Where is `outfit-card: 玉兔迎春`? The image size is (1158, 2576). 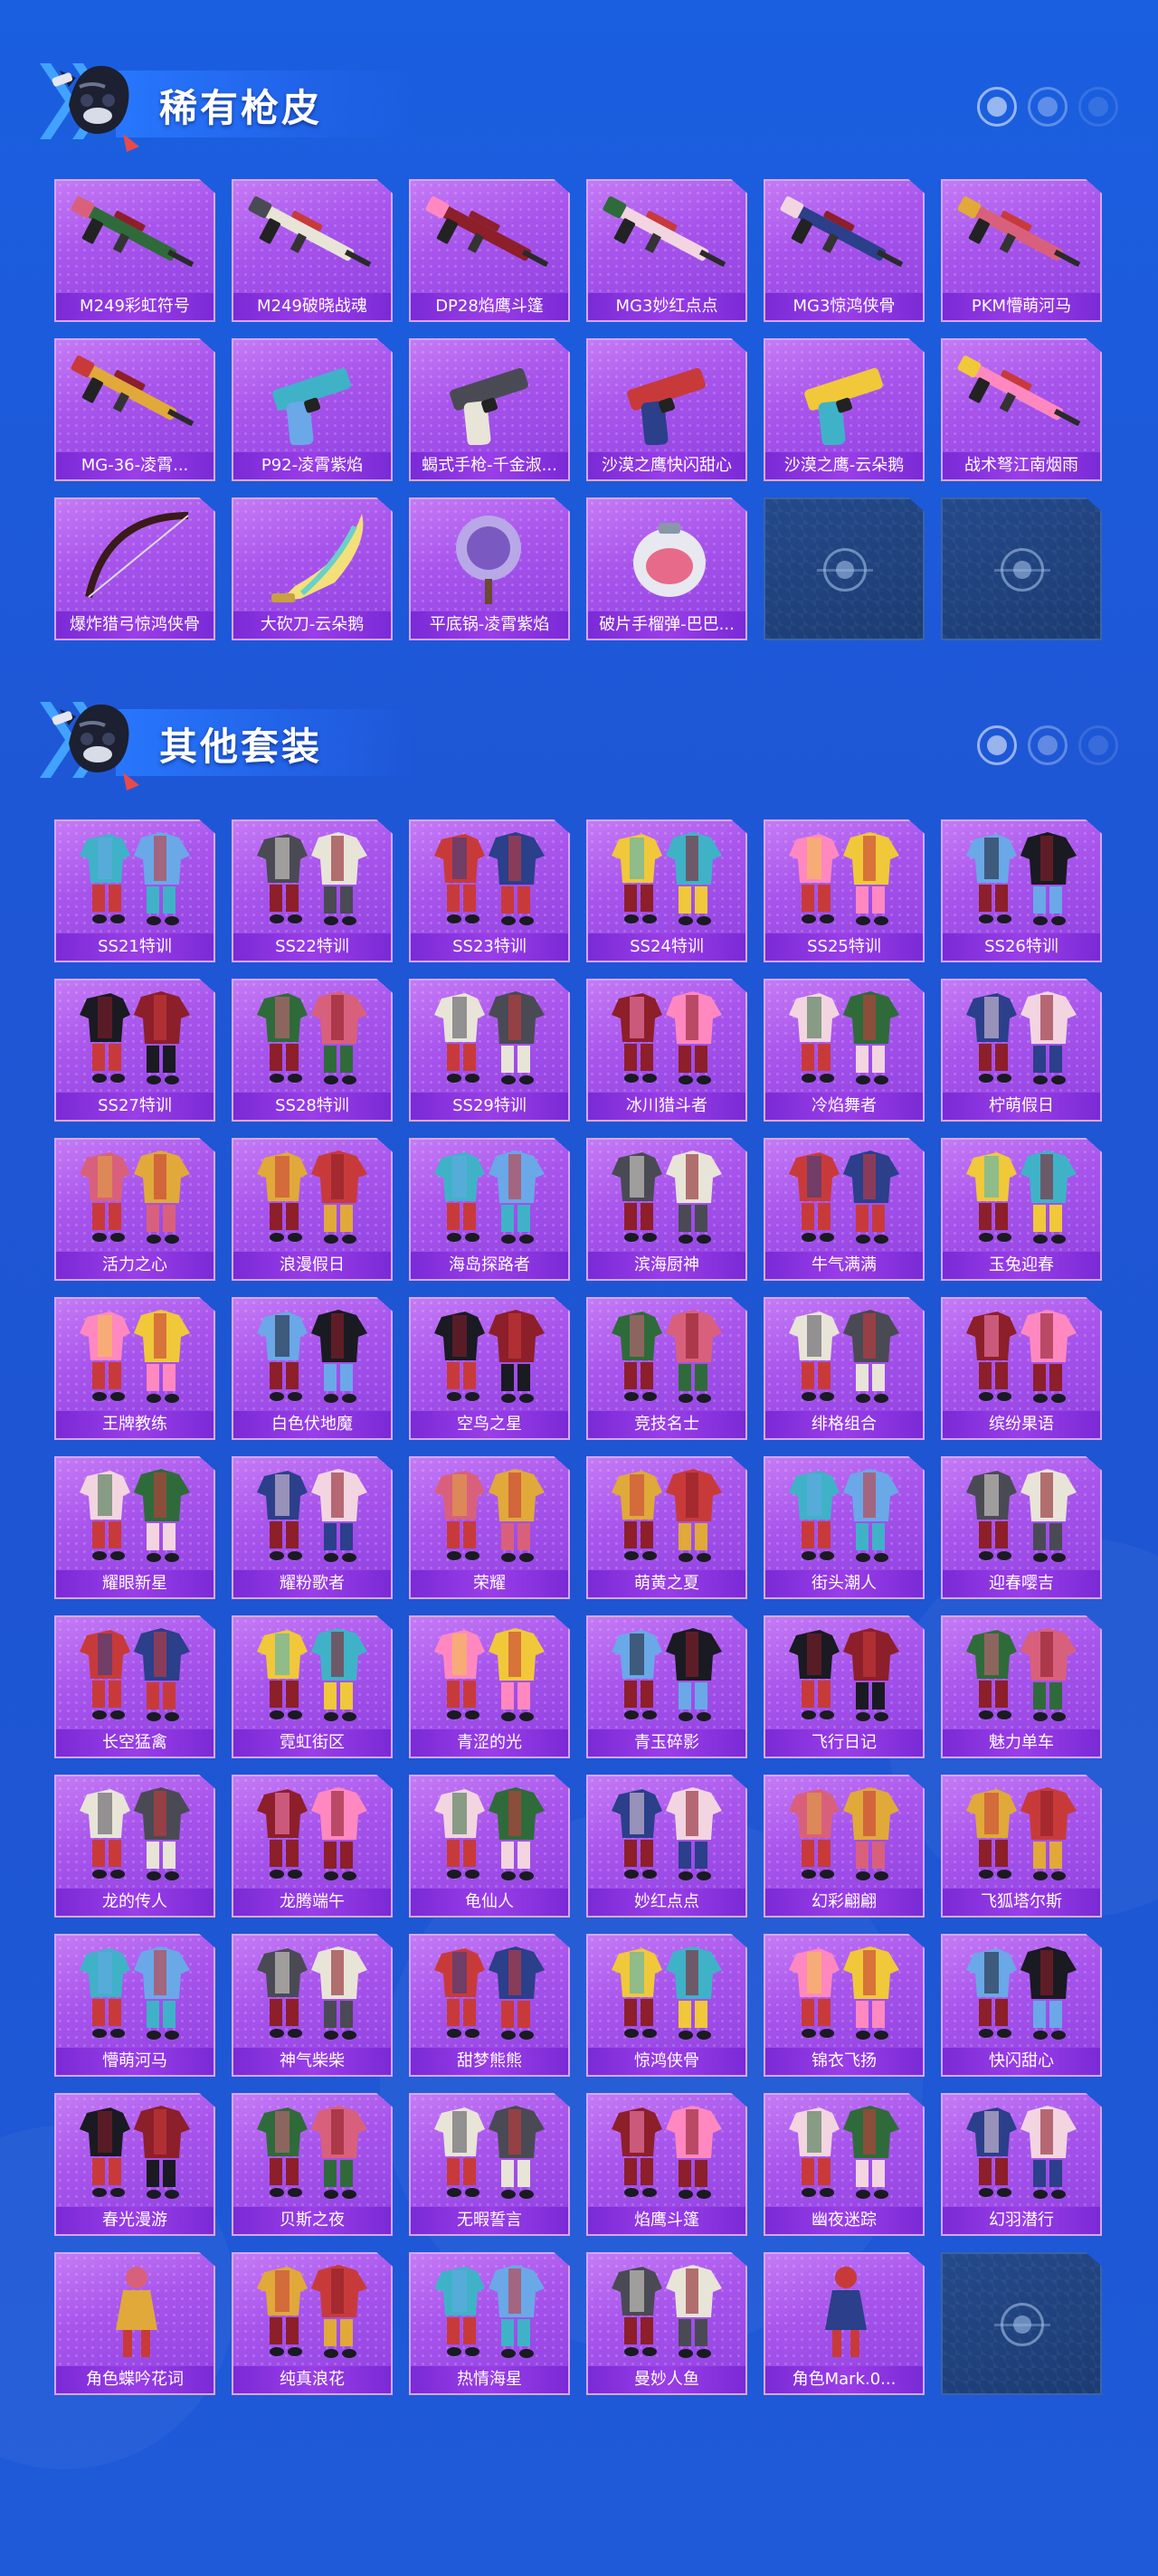
outfit-card: 玉兔迎春 is located at coordinates (1021, 1210).